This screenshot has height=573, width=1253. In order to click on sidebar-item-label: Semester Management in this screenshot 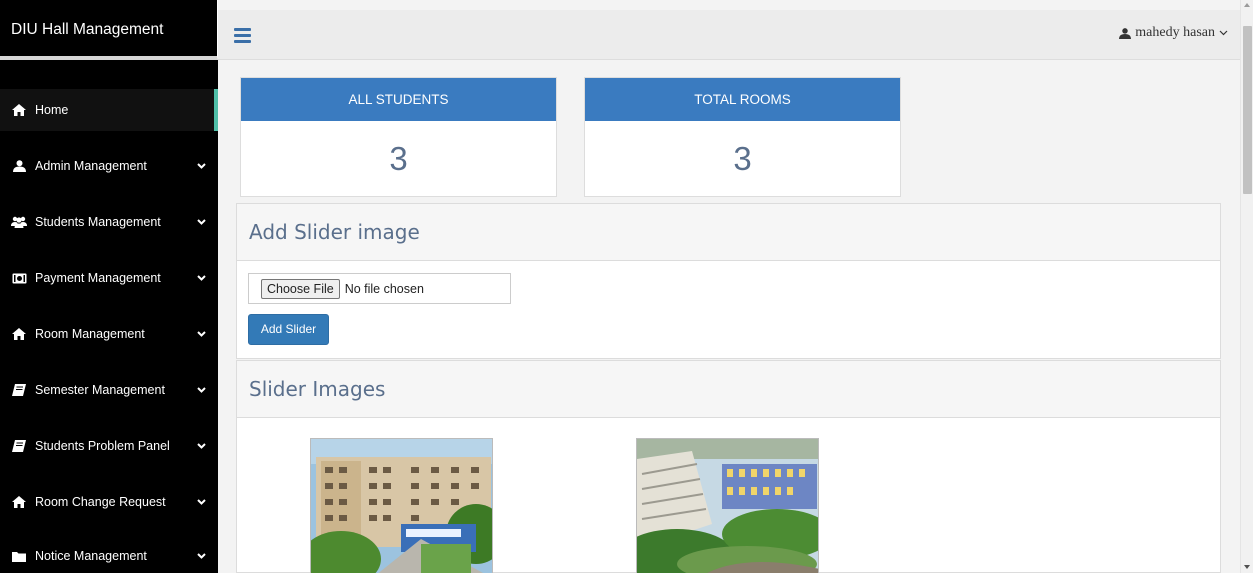, I will do `click(100, 390)`.